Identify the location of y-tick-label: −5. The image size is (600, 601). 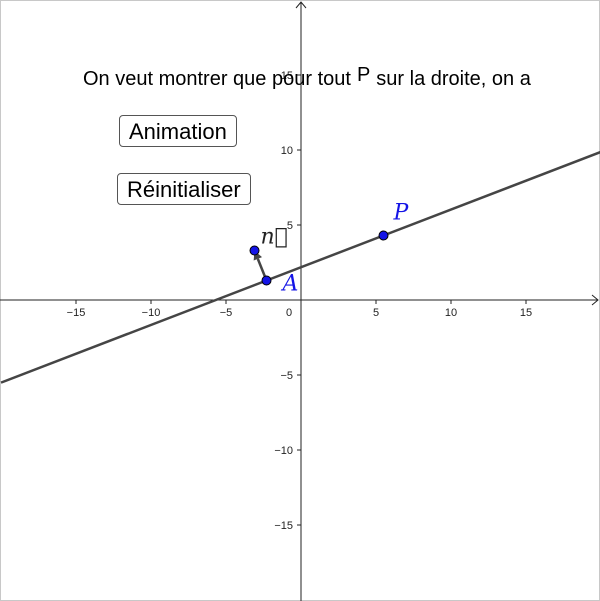
(286, 376).